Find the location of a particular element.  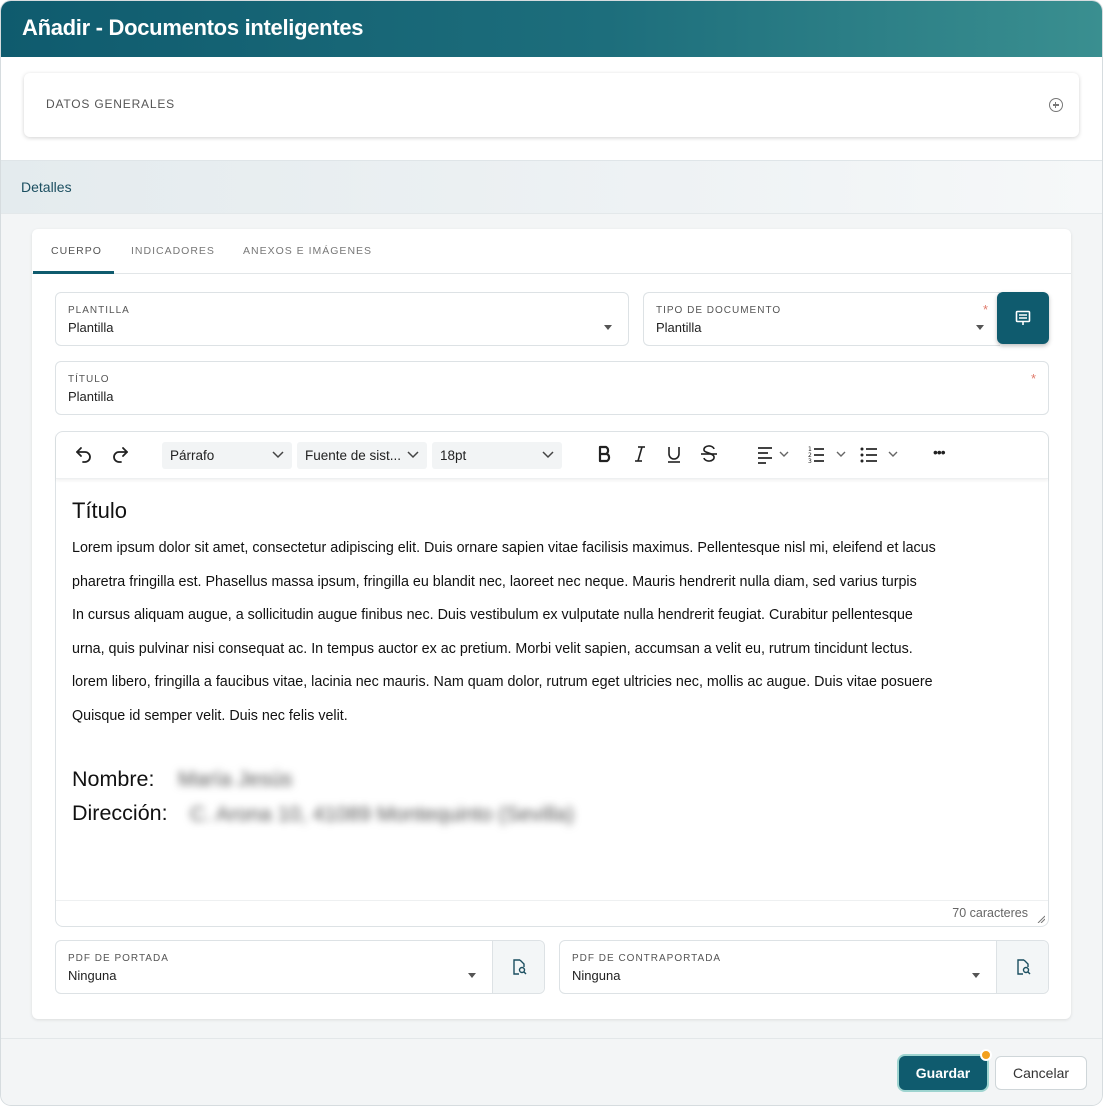

bullet-list-icon is located at coordinates (880, 454).